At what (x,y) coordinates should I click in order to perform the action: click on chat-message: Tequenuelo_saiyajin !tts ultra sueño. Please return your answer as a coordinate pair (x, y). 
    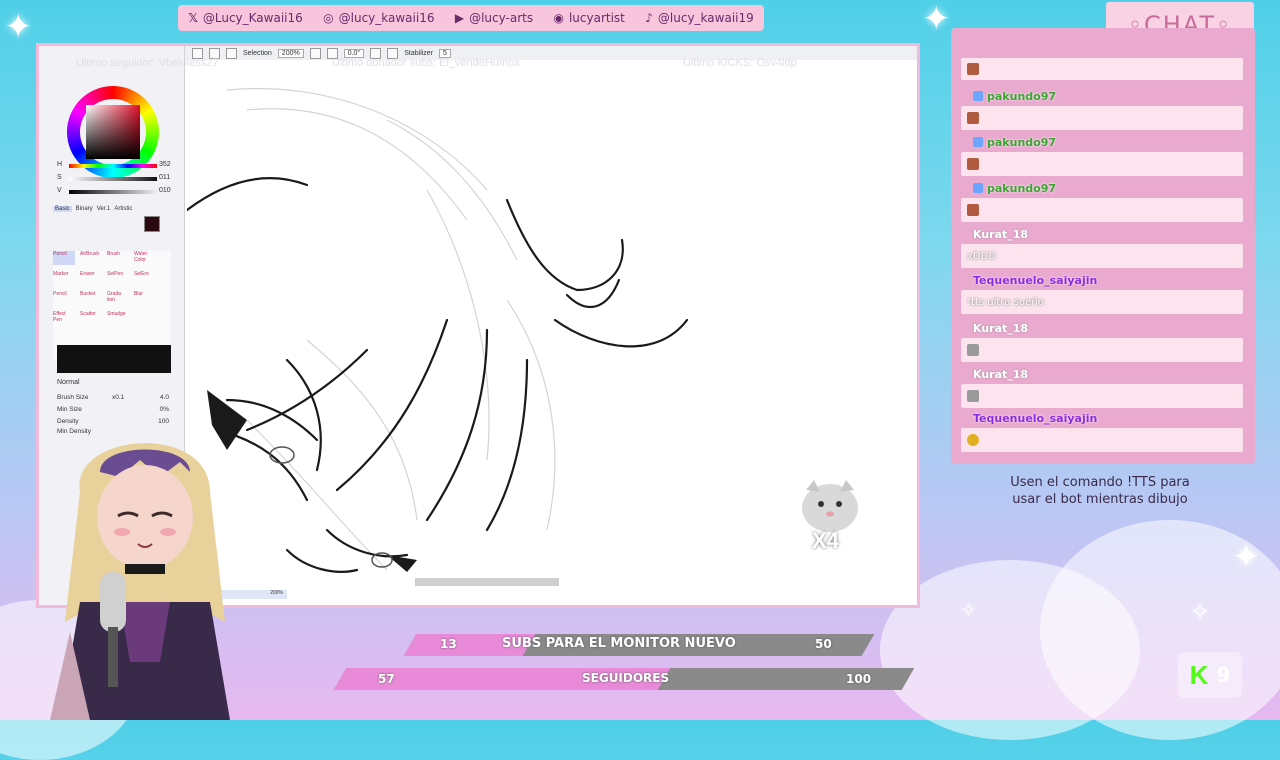
    Looking at the image, I should click on (1102, 292).